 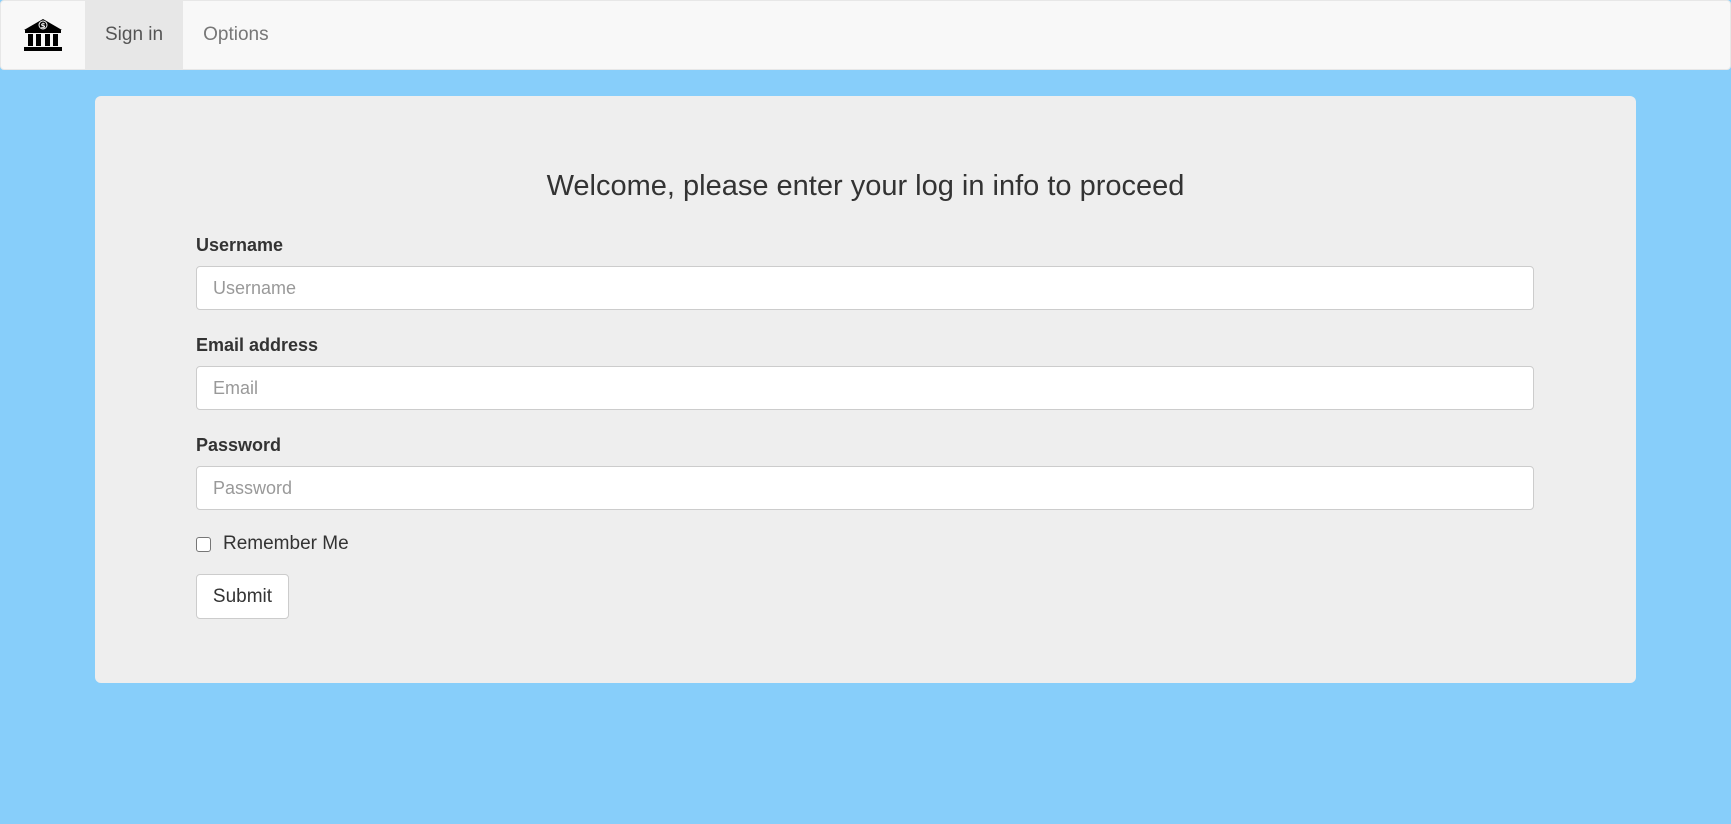 I want to click on nav-item-sign-in: Sign in, so click(x=134, y=35).